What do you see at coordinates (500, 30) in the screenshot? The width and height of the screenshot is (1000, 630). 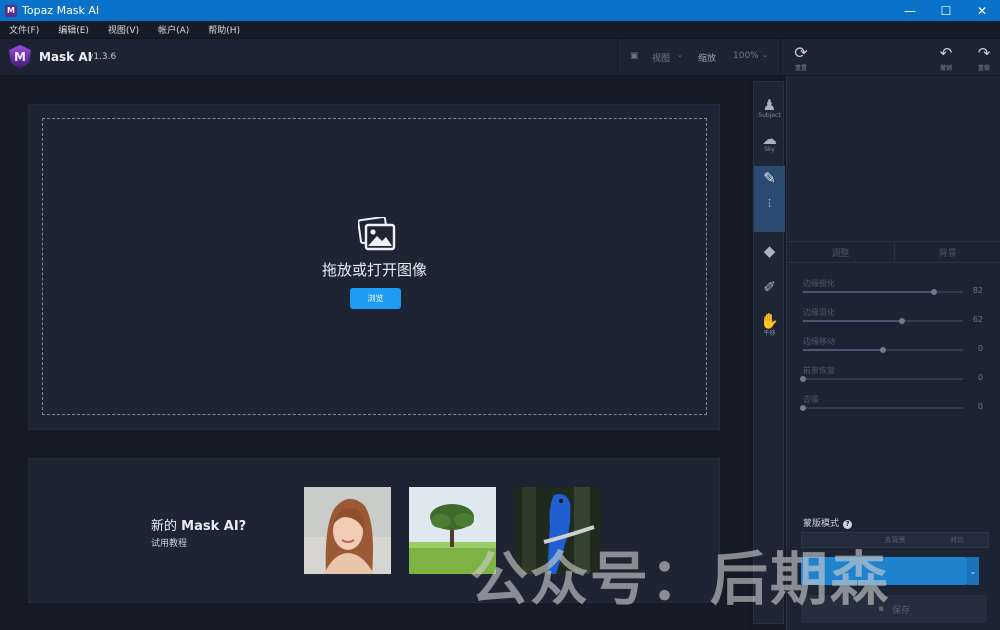 I see `menu-bar: 文件(F) 编辑(E) 视图(V) 帐户(A) 帮助(H)` at bounding box center [500, 30].